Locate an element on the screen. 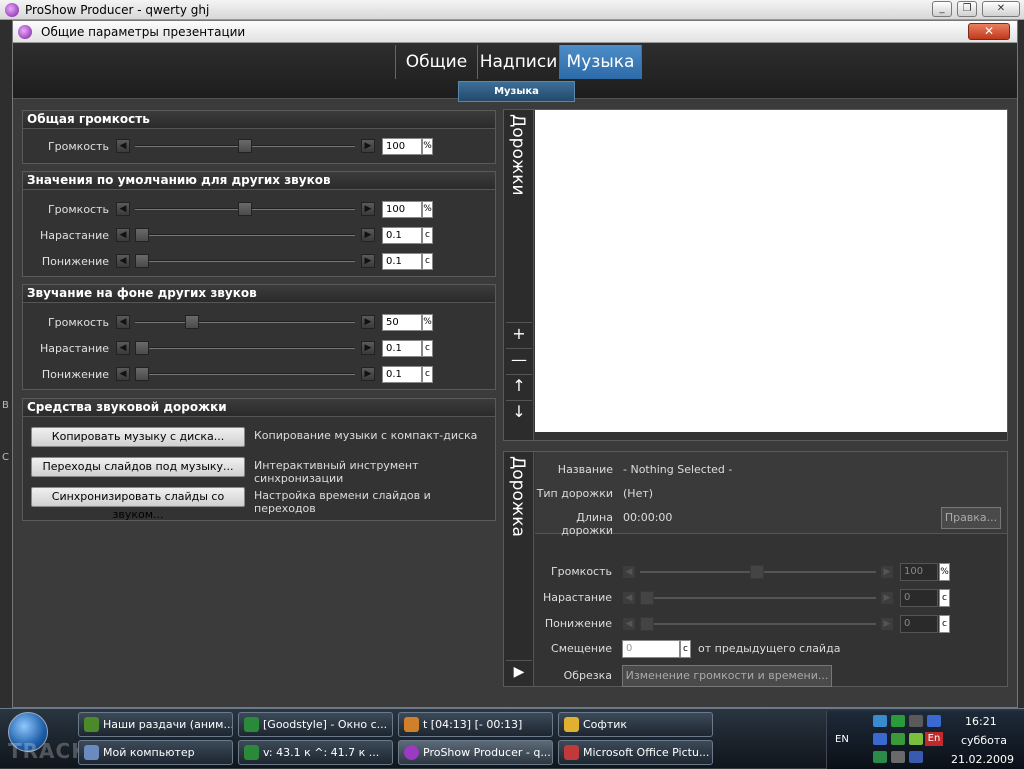  track-fadeout-slider-track is located at coordinates (758, 624).